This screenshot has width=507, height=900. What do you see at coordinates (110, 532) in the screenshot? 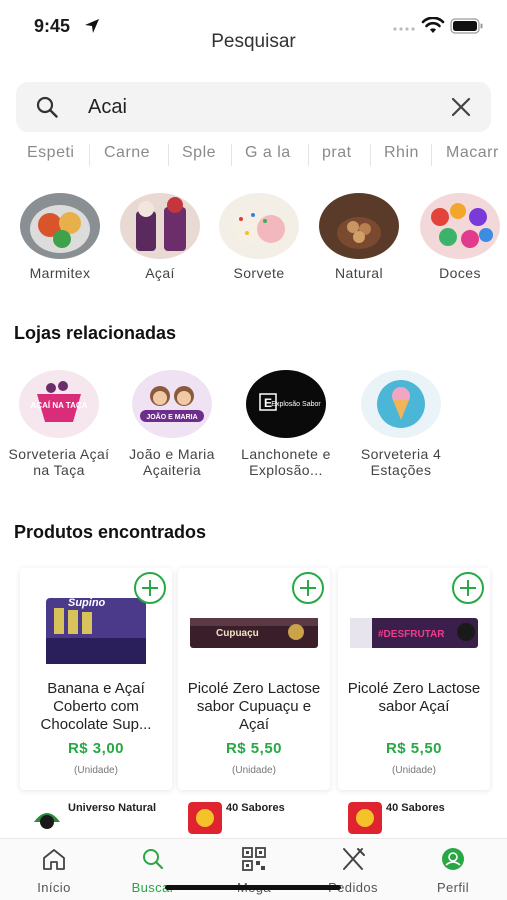
I see `products-found-title: Produtos encontrados` at bounding box center [110, 532].